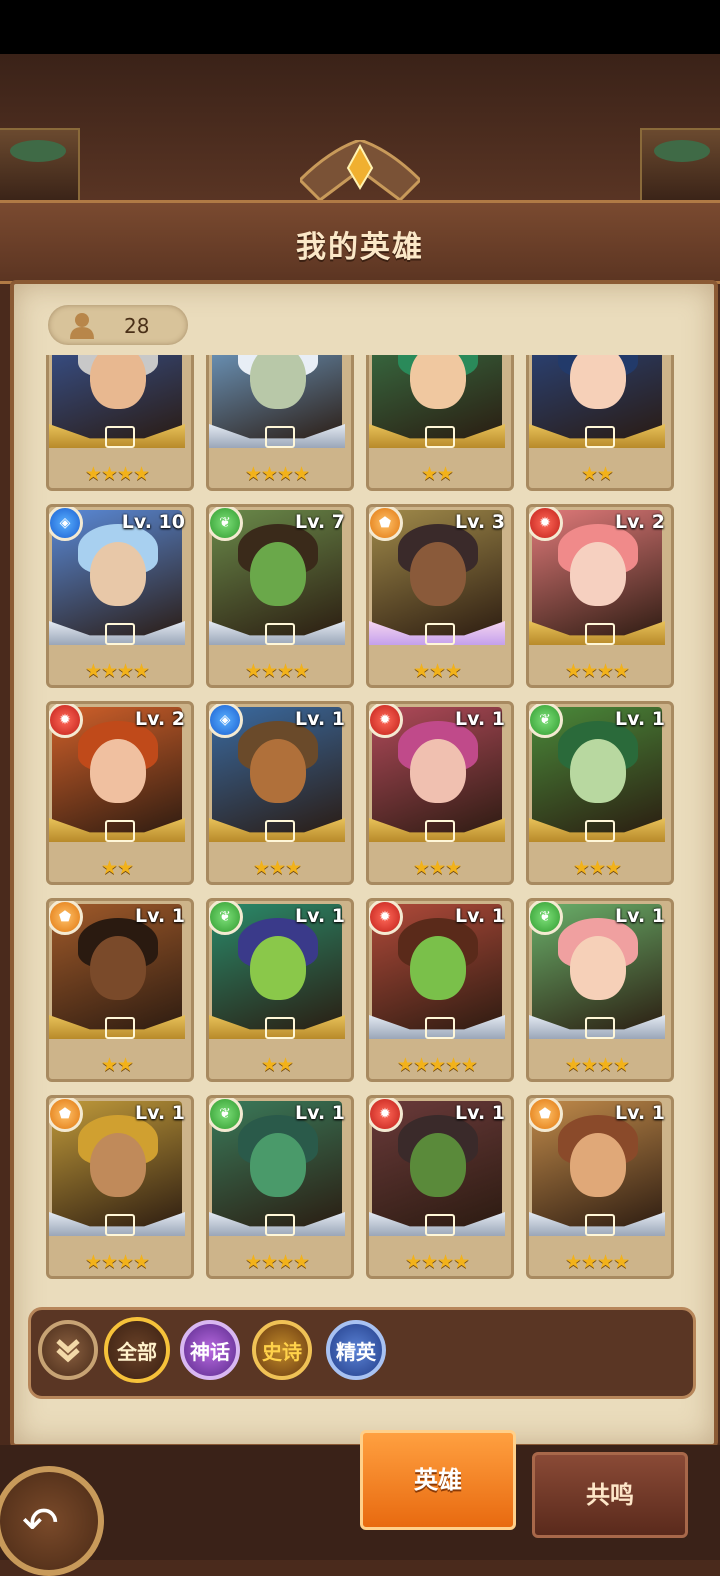 This screenshot has height=1576, width=720. I want to click on tab-heroes: 英雄, so click(438, 1480).